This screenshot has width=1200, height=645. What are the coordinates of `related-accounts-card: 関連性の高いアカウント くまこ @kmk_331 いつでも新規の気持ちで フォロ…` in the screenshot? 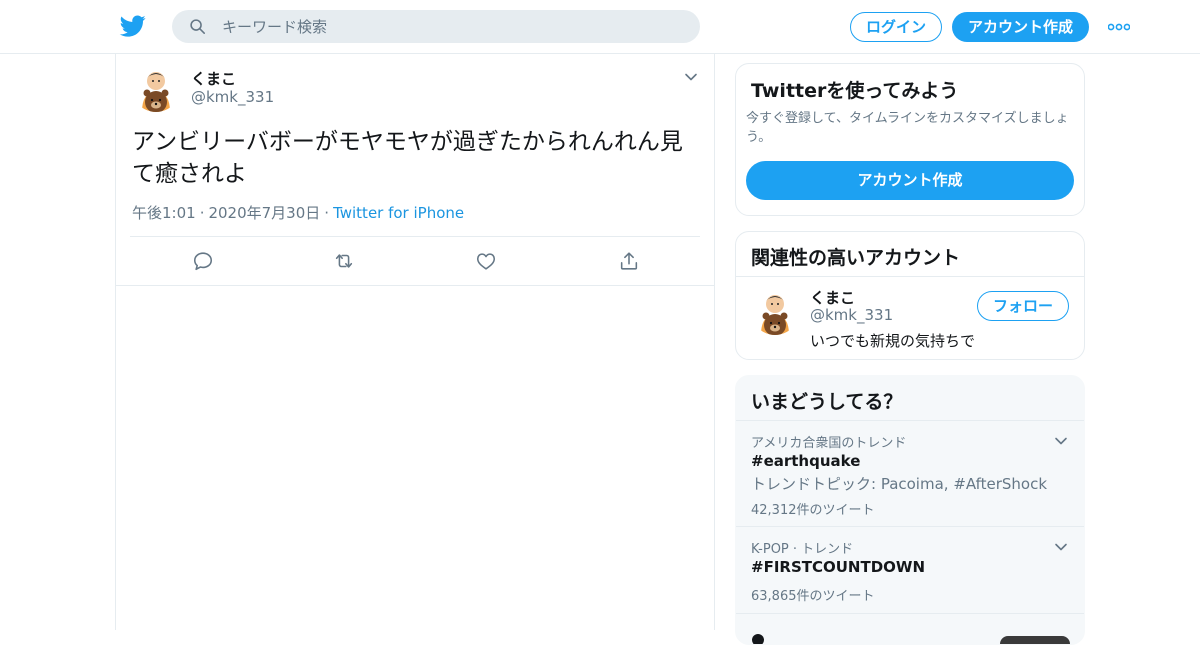 It's located at (910, 295).